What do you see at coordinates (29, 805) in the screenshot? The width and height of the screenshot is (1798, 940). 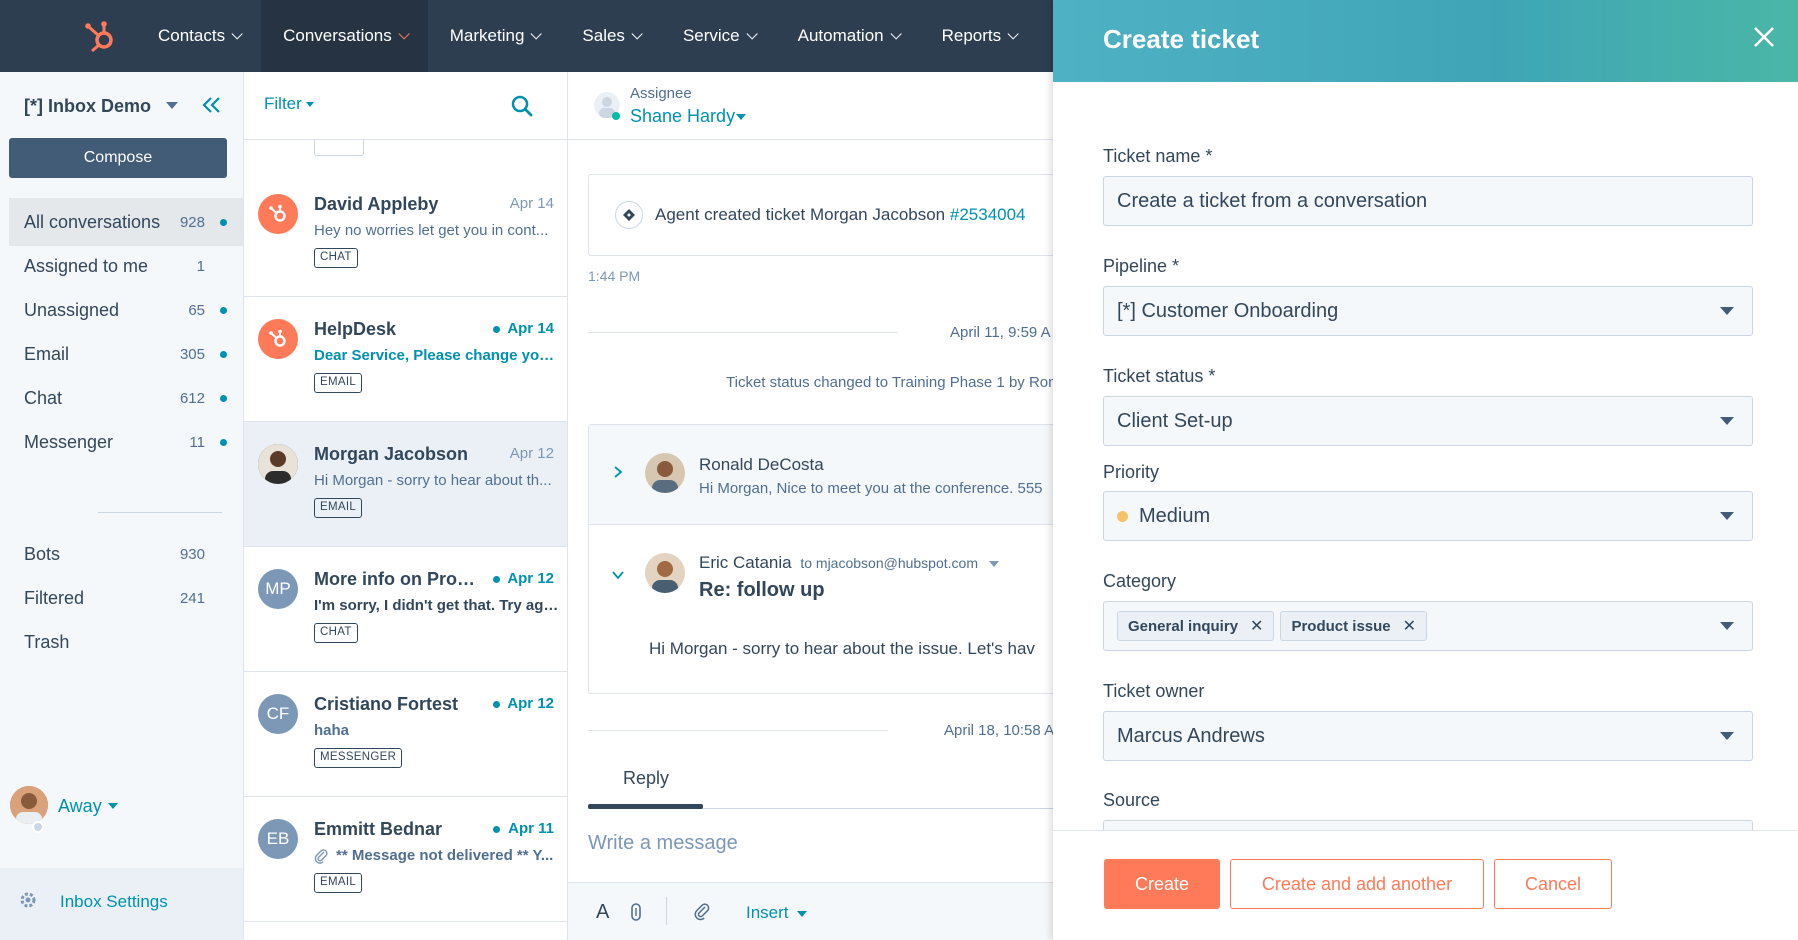 I see `user-avatar` at bounding box center [29, 805].